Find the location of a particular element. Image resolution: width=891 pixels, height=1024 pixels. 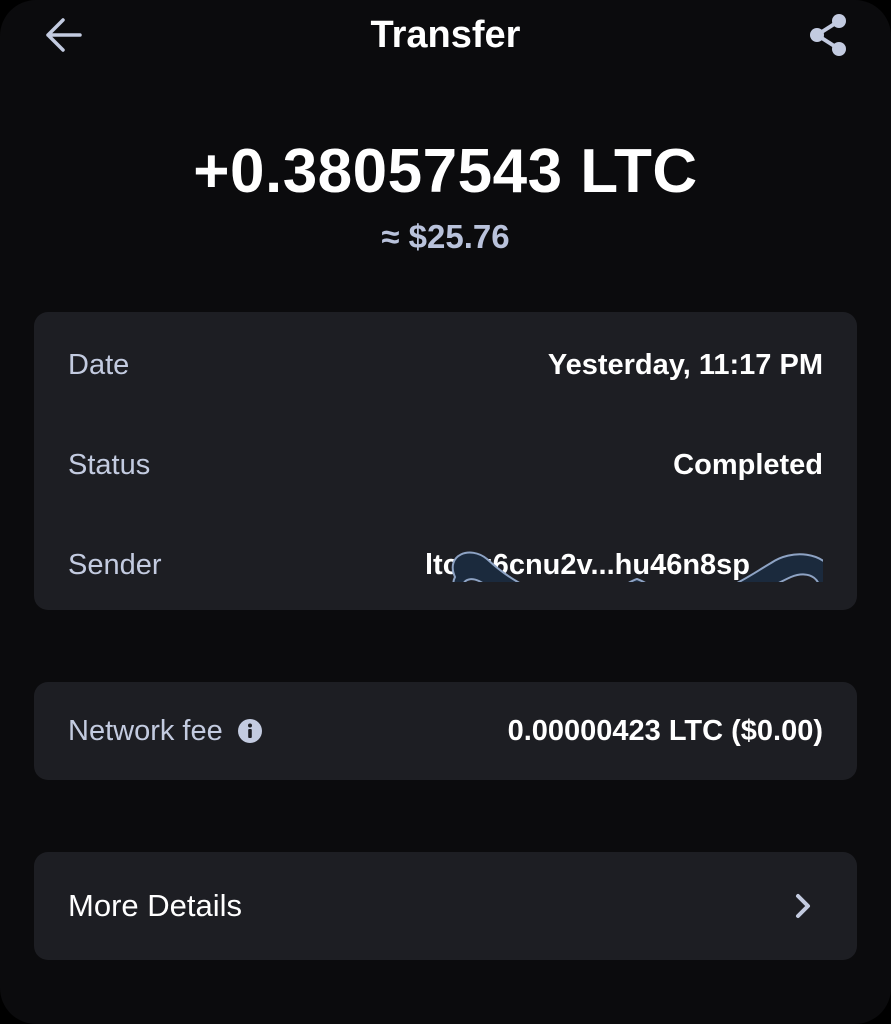

sender-address: ltc1q6cnu2v...hu46n8sp is located at coordinates (588, 564).